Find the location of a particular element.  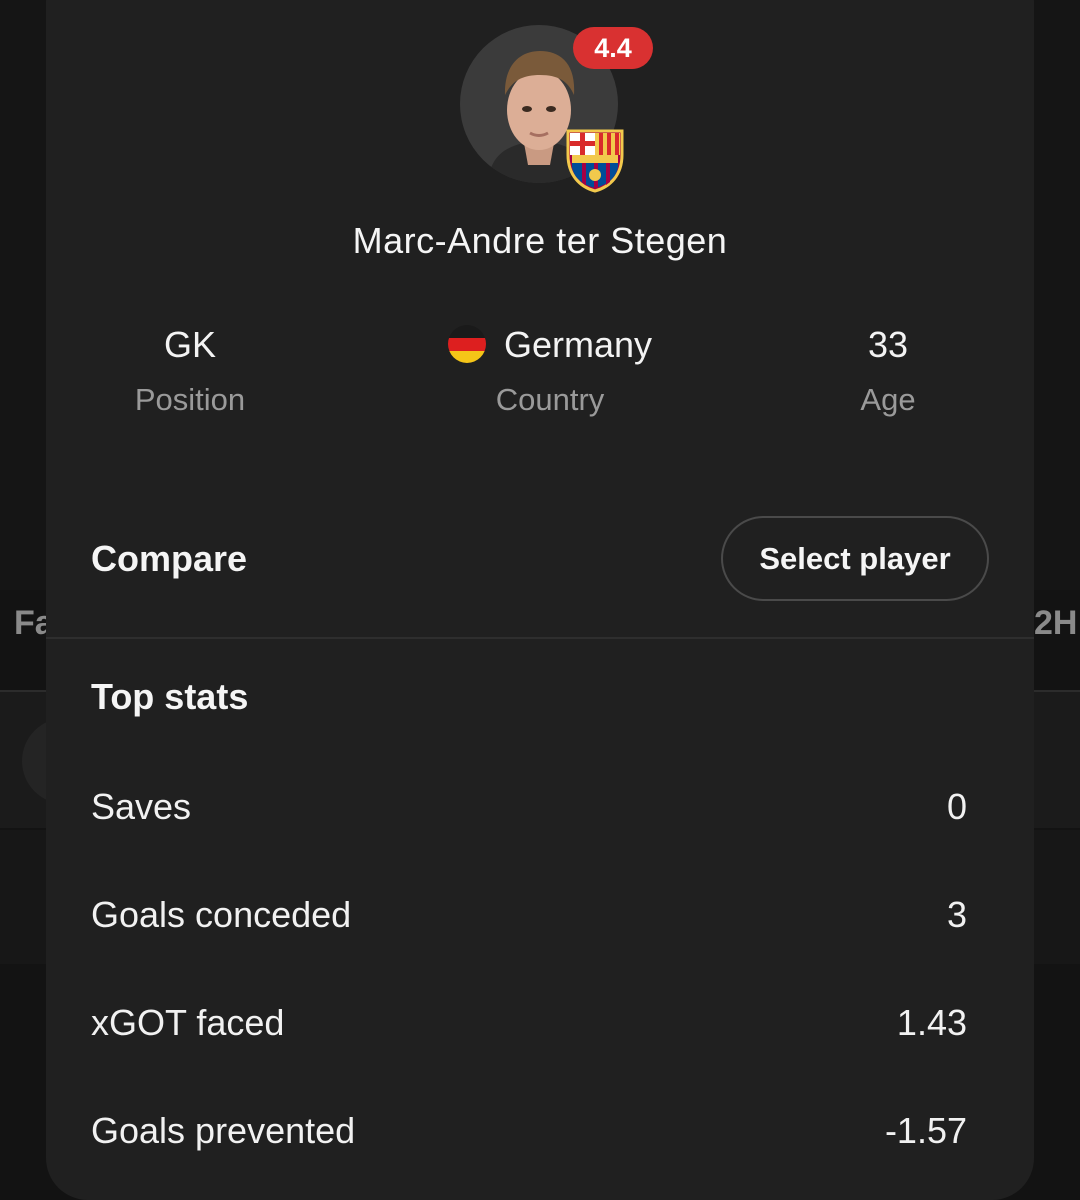

stat-row: Saves 0 is located at coordinates (529, 811).